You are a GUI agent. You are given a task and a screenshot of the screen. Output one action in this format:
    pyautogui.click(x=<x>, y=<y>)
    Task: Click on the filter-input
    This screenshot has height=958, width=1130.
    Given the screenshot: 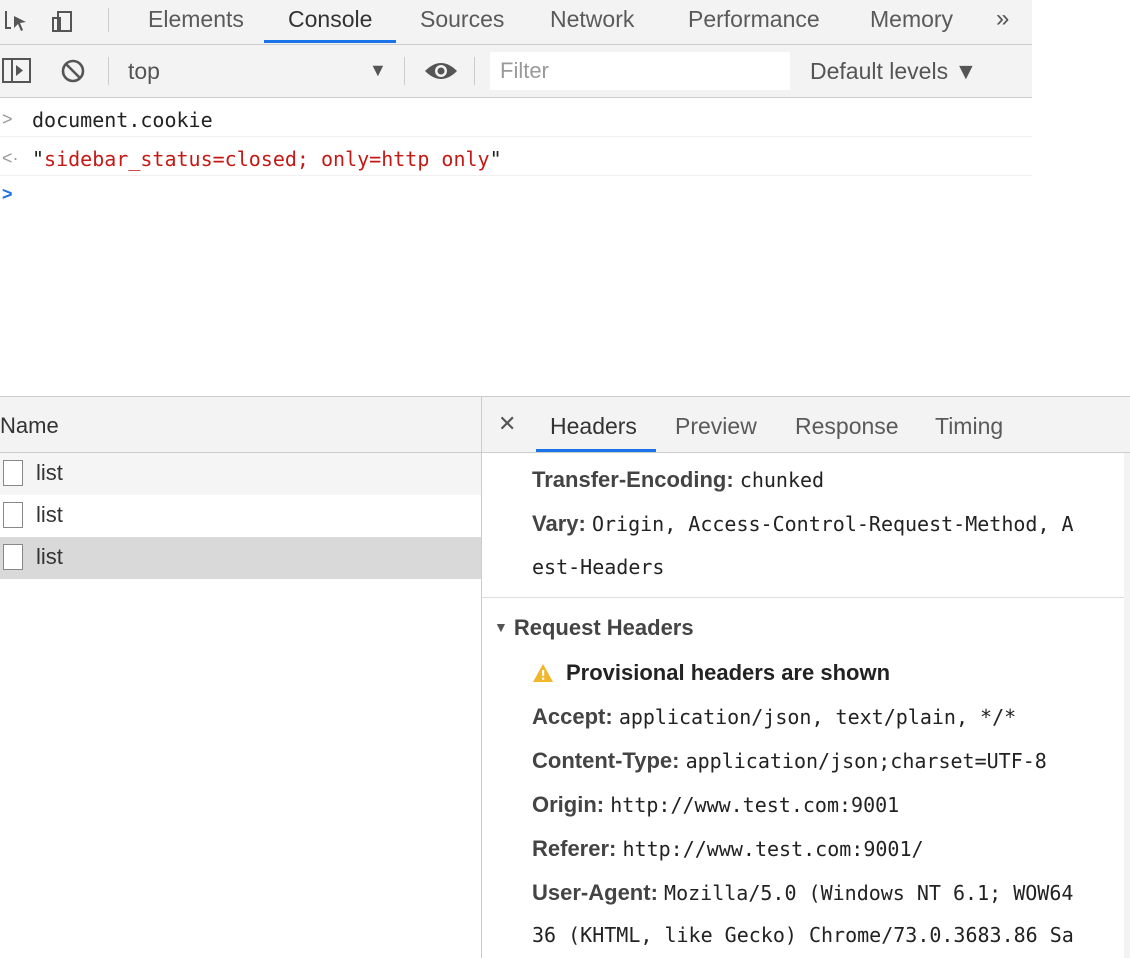 What is the action you would take?
    pyautogui.click(x=640, y=71)
    